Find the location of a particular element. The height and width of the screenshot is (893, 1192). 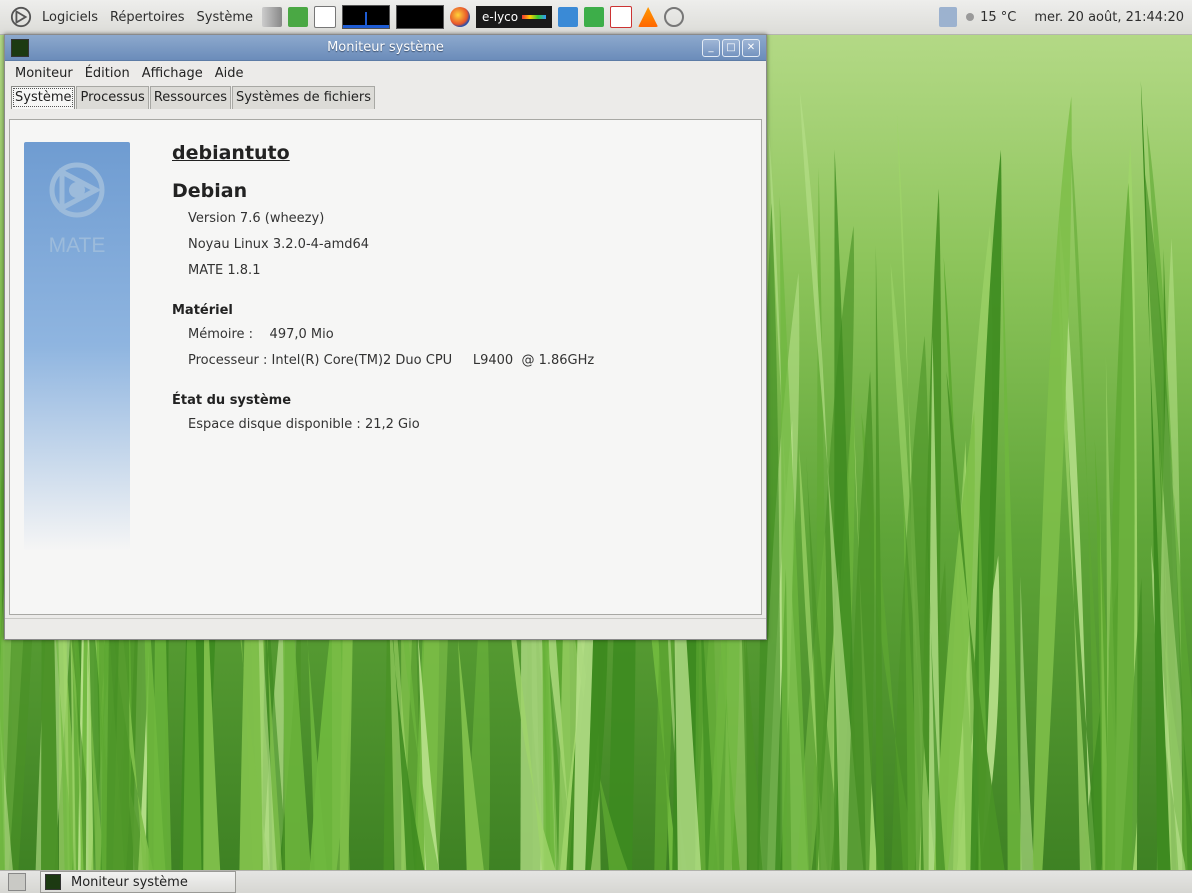

menu-aide: Aide is located at coordinates (229, 73).